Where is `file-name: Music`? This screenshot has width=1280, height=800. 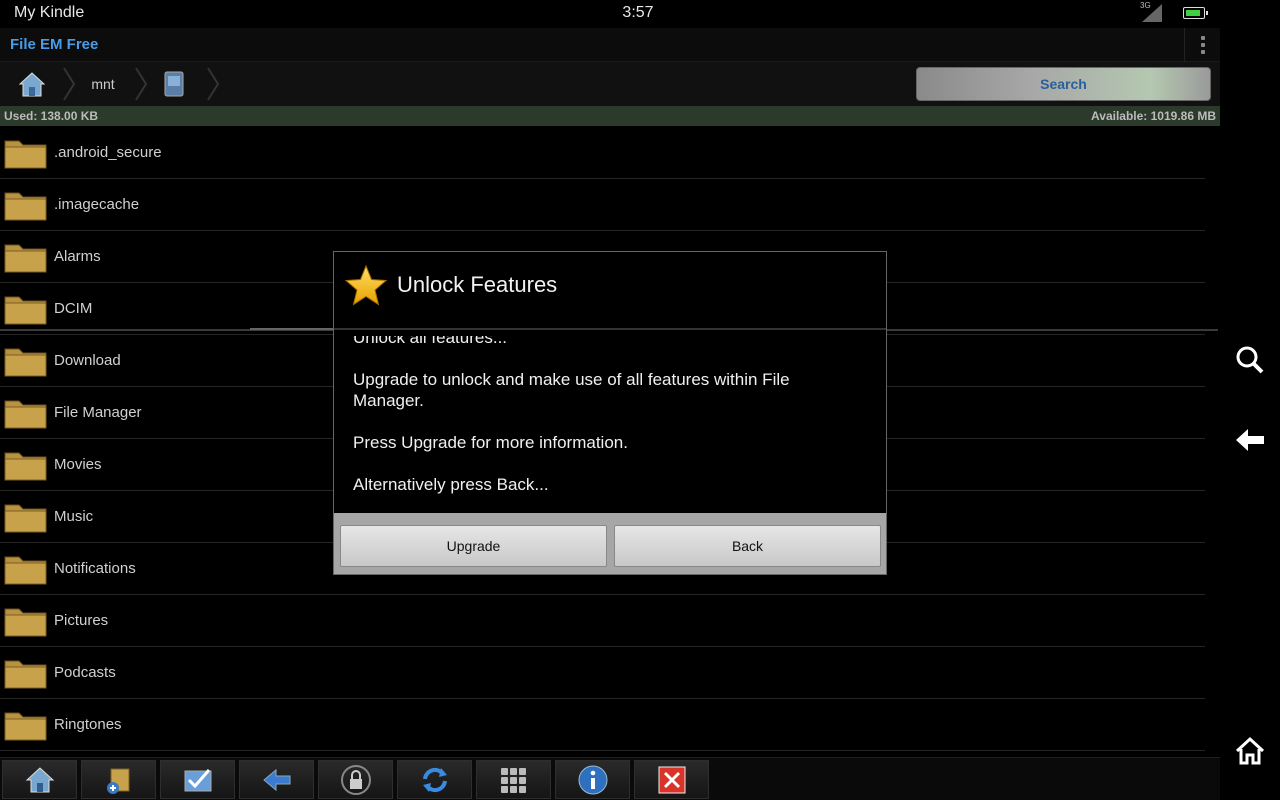
file-name: Music is located at coordinates (74, 516).